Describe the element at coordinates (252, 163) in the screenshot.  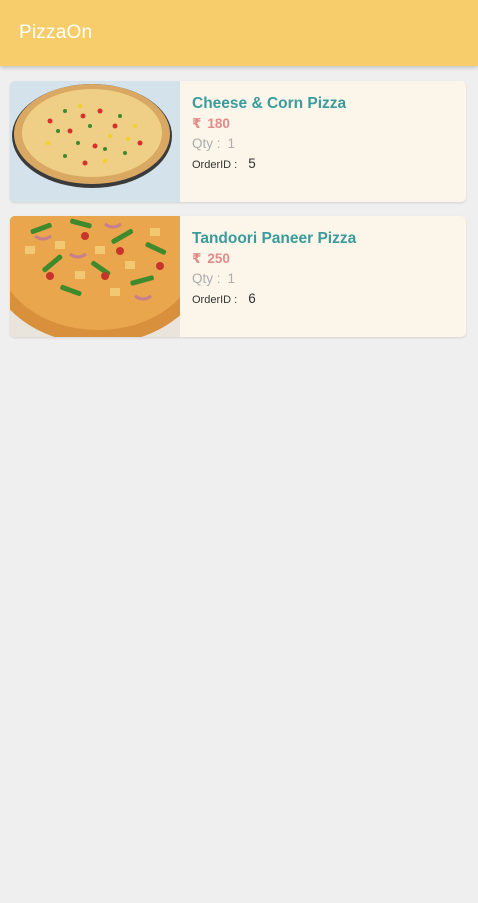
I see `orderid-value: 5` at that location.